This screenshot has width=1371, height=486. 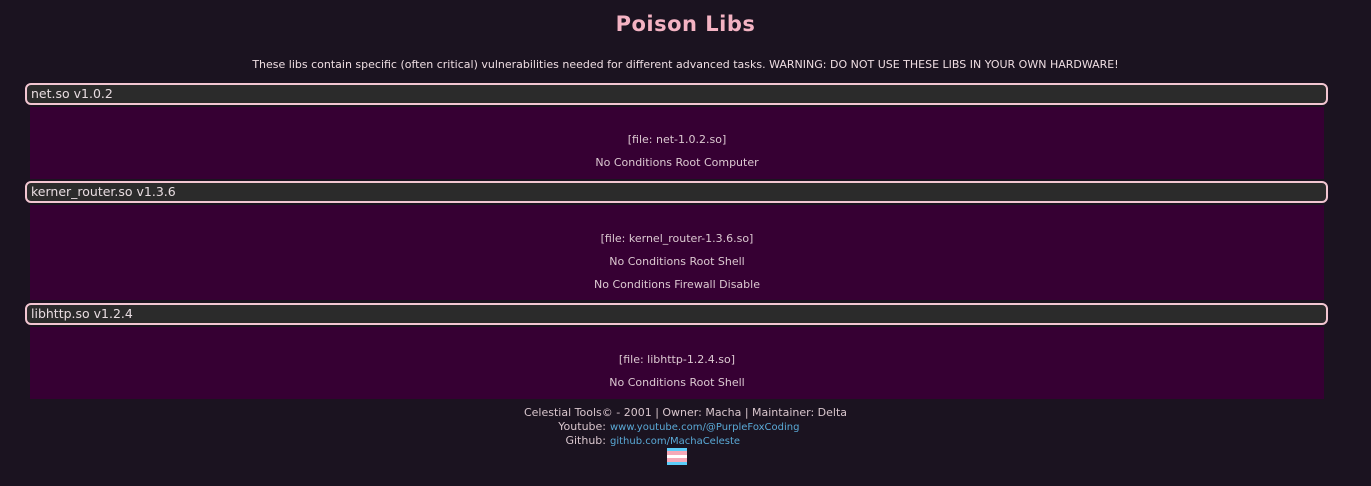 What do you see at coordinates (675, 441) in the screenshot?
I see `github-link: github.com/MachaCeleste` at bounding box center [675, 441].